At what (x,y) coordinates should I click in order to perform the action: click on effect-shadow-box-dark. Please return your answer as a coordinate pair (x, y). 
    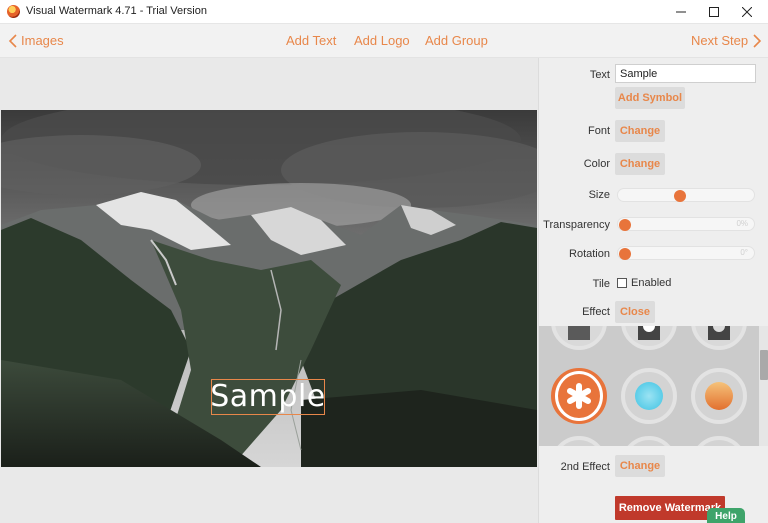
    Looking at the image, I should click on (719, 338).